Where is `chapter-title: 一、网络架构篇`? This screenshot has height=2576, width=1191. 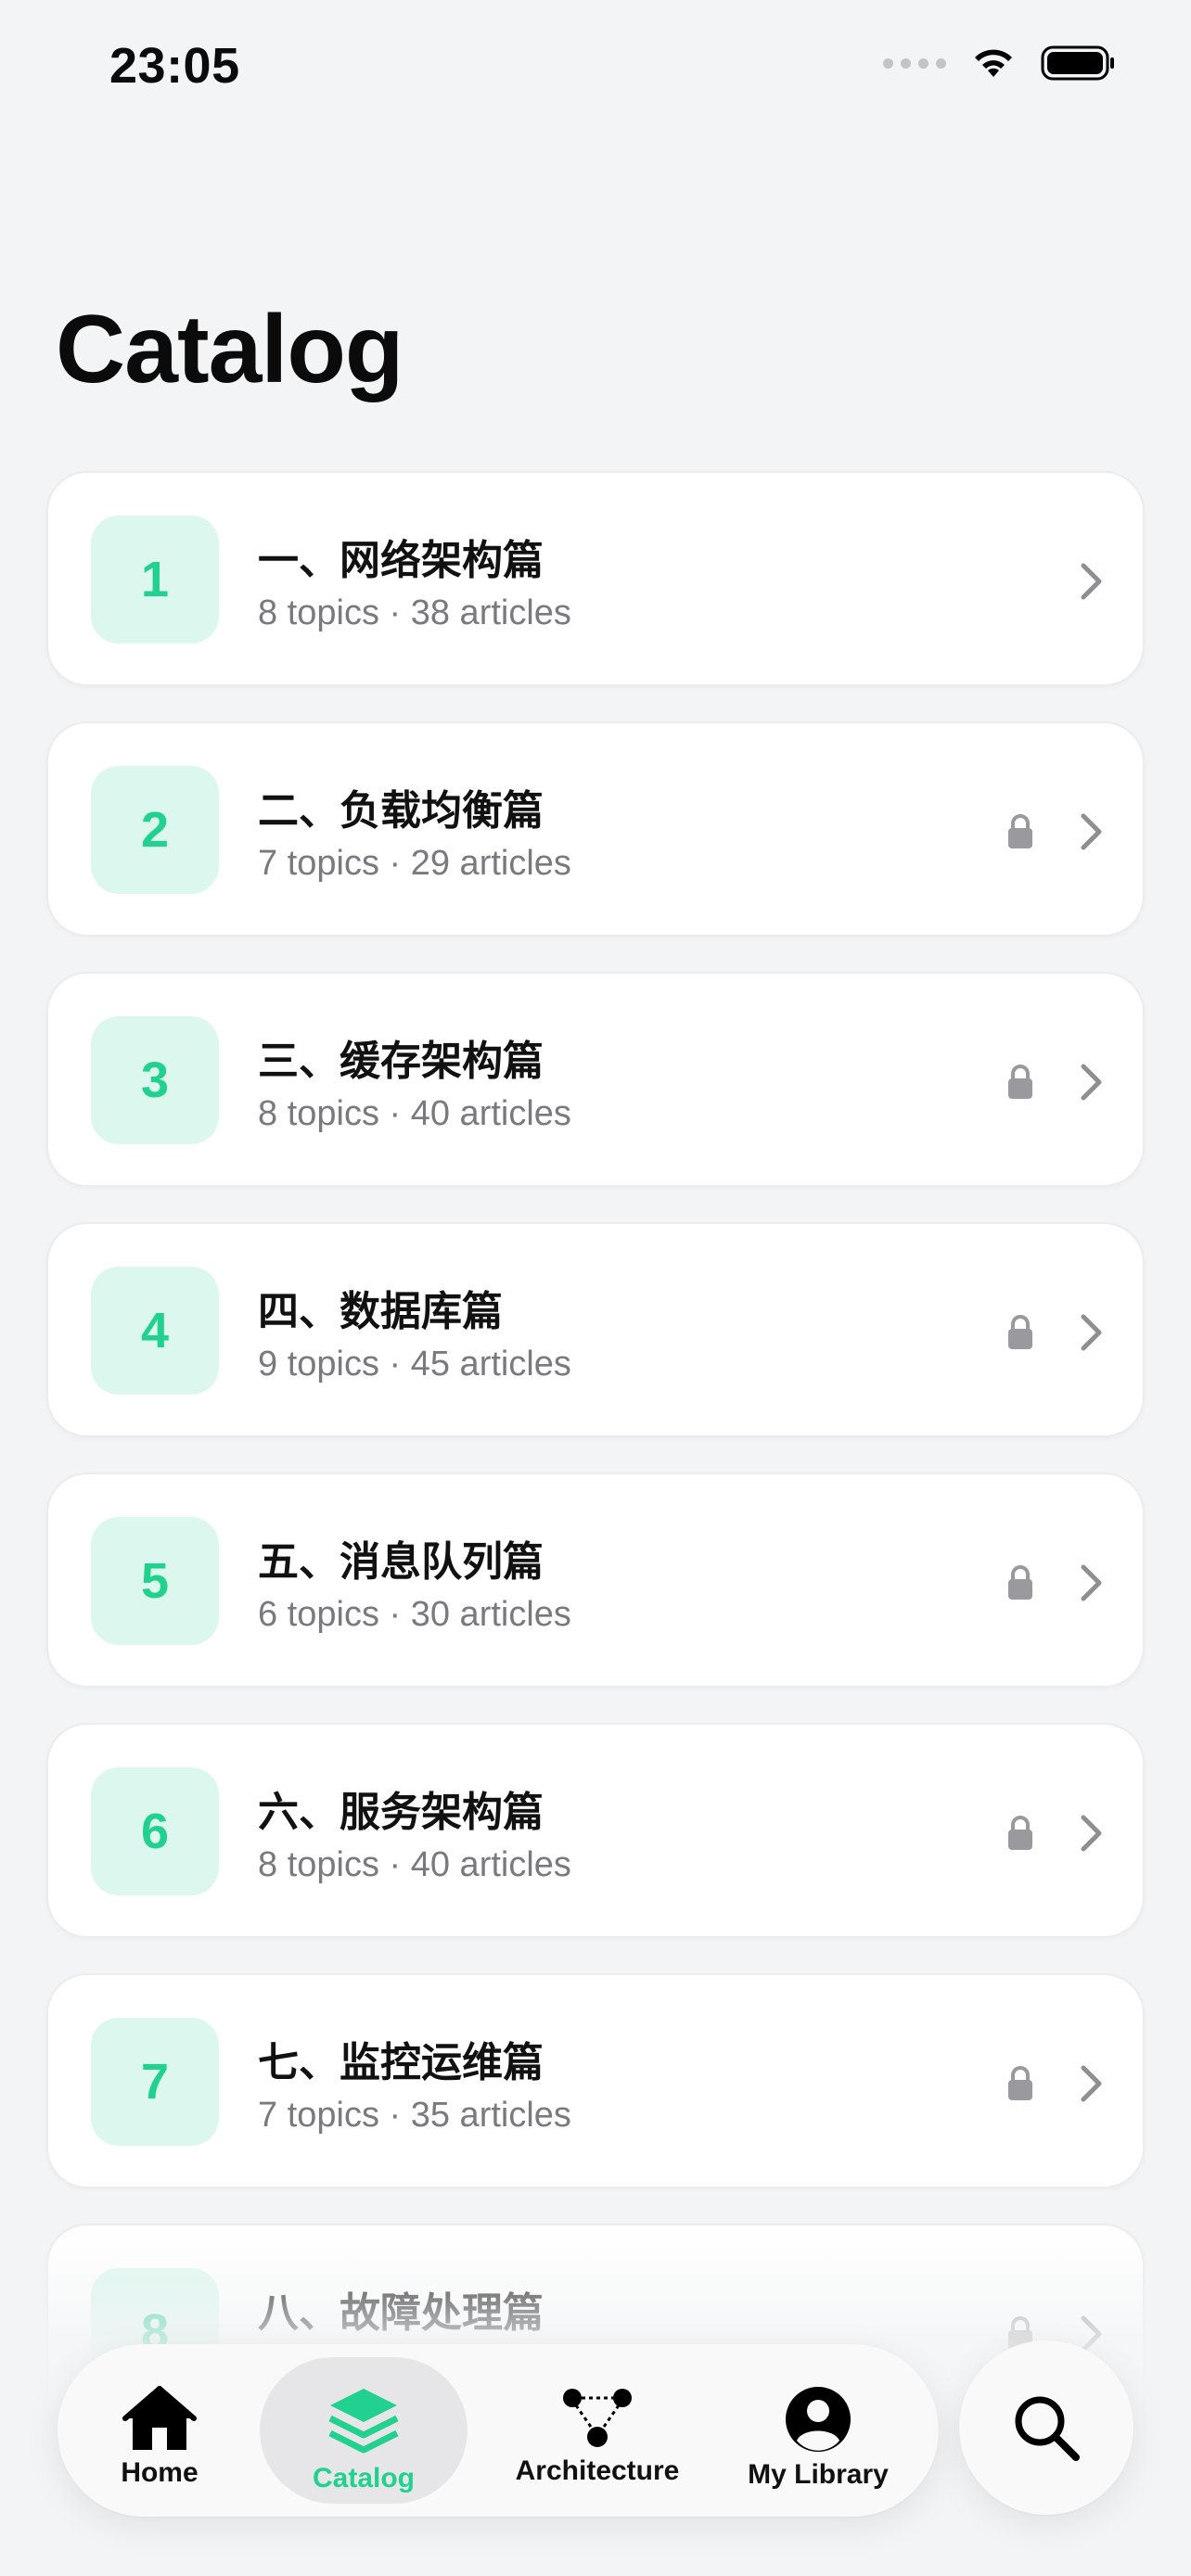 chapter-title: 一、网络架构篇 is located at coordinates (401, 560).